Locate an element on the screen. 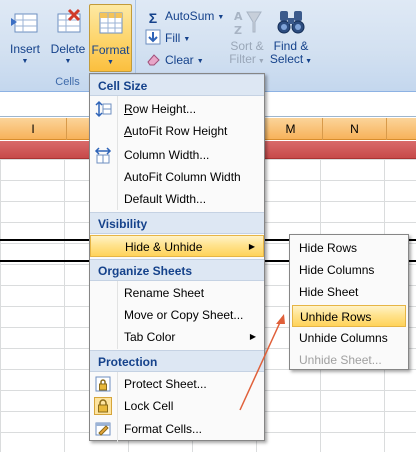 This screenshot has height=452, width=416. rename-sheet-item: Rename Sheet is located at coordinates (177, 293).